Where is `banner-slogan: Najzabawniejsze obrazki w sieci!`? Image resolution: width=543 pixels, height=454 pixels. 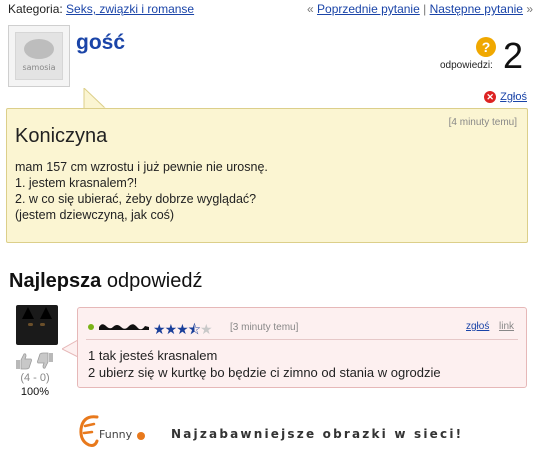 banner-slogan: Najzabawniejsze obrazki w sieci! is located at coordinates (317, 434).